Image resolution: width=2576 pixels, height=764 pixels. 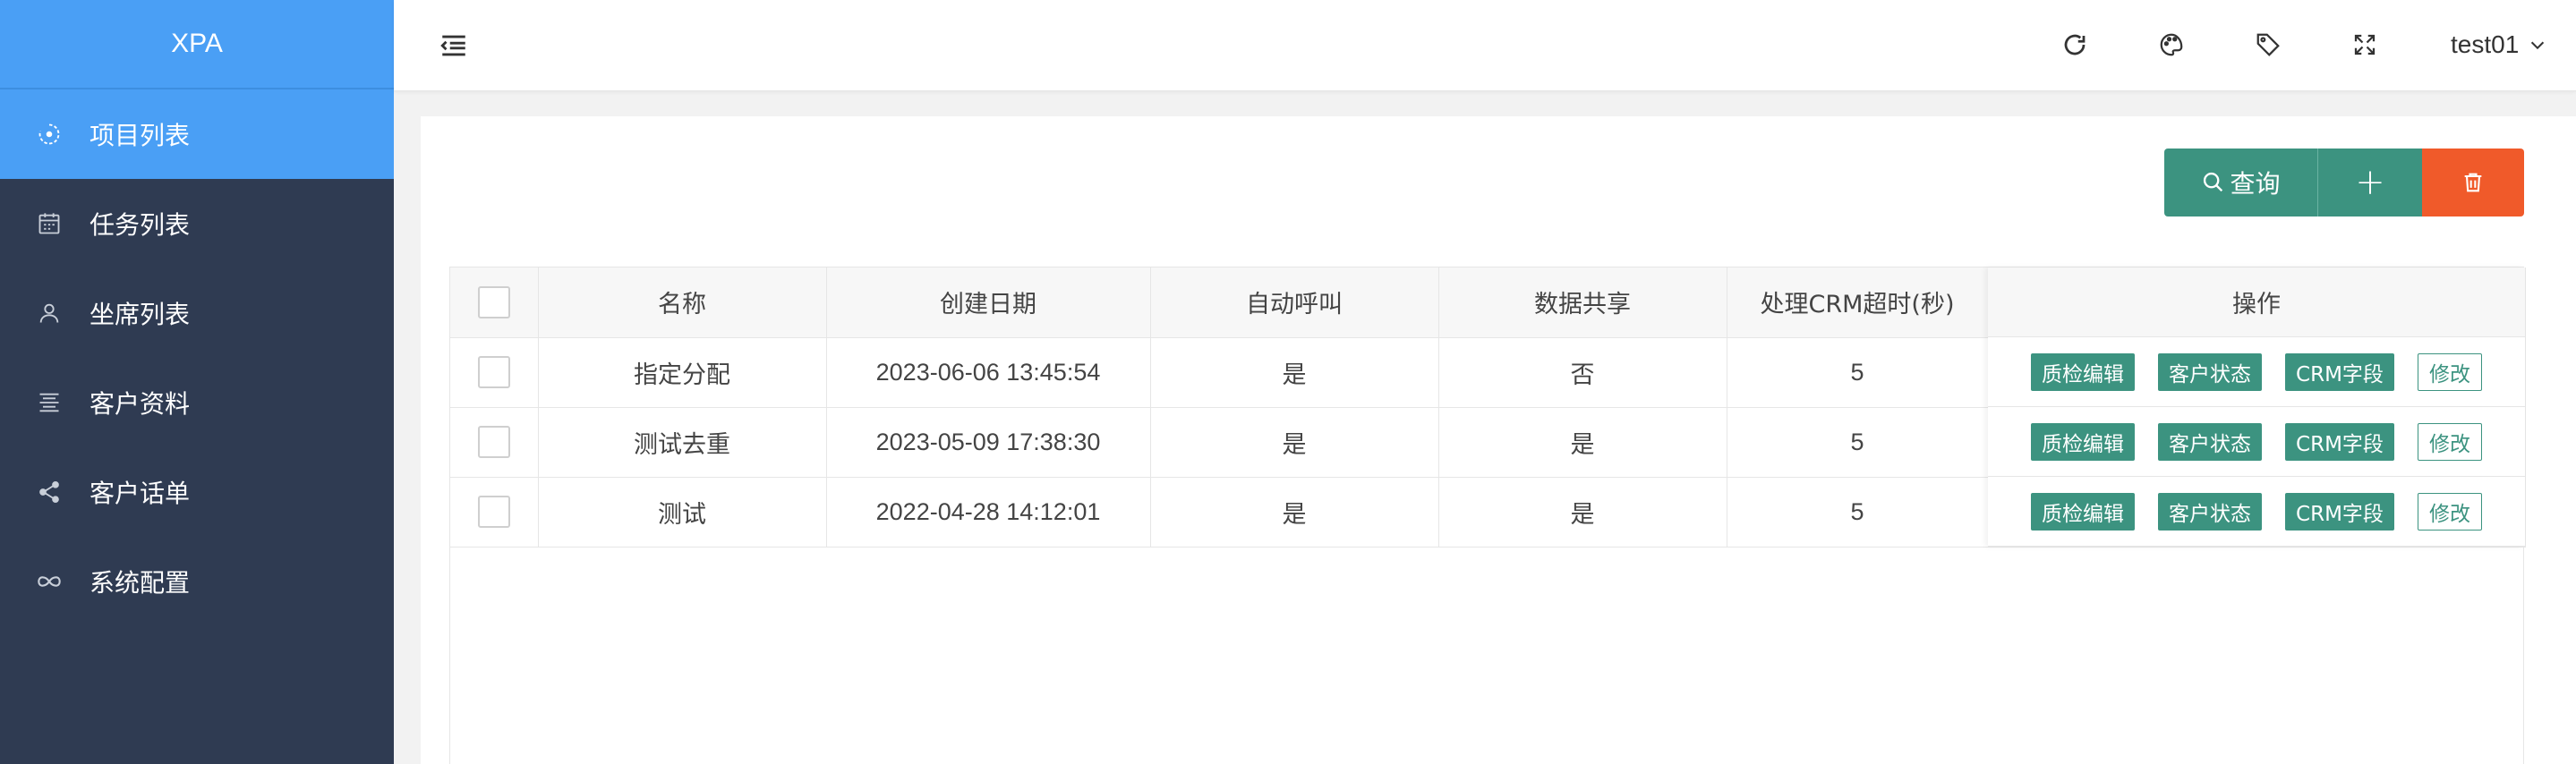 I want to click on search-icon, so click(x=2213, y=182).